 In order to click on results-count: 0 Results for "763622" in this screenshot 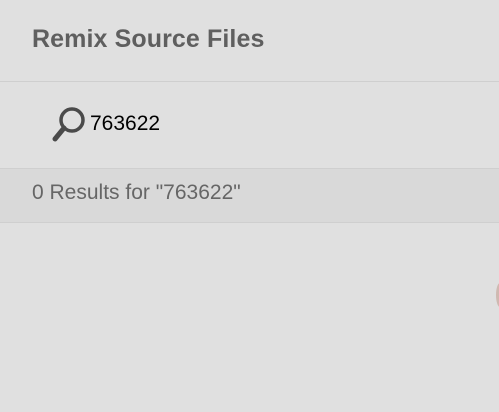, I will do `click(136, 192)`.